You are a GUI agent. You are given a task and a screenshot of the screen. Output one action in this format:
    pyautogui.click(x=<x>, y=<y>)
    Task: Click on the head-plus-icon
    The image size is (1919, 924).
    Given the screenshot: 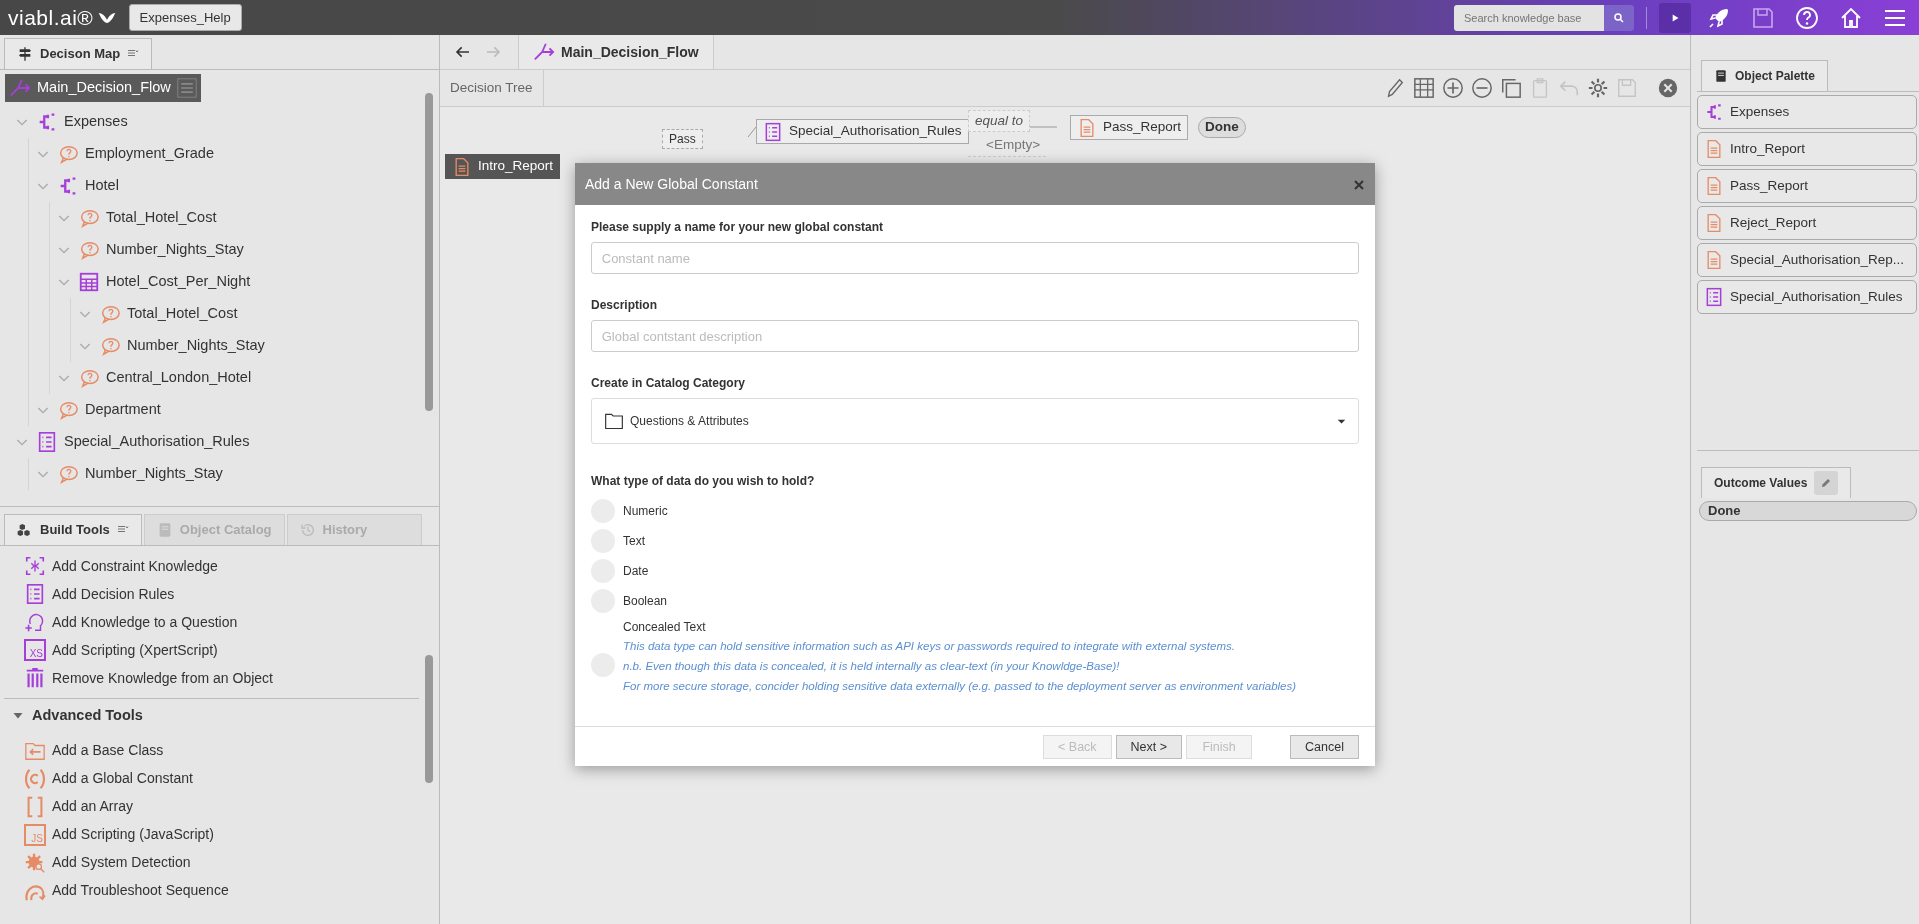 What is the action you would take?
    pyautogui.click(x=35, y=622)
    